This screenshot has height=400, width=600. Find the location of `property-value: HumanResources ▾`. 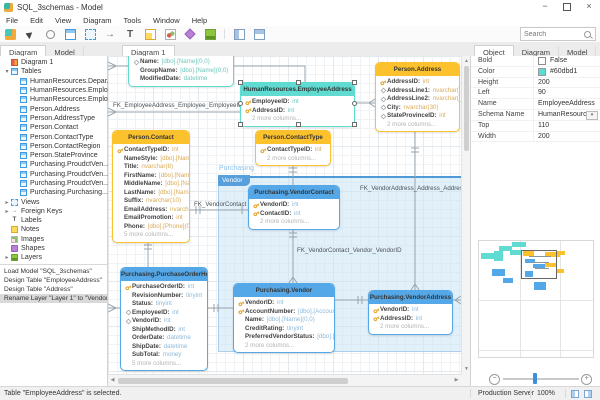

property-value: HumanResources ▾ is located at coordinates (567, 115).